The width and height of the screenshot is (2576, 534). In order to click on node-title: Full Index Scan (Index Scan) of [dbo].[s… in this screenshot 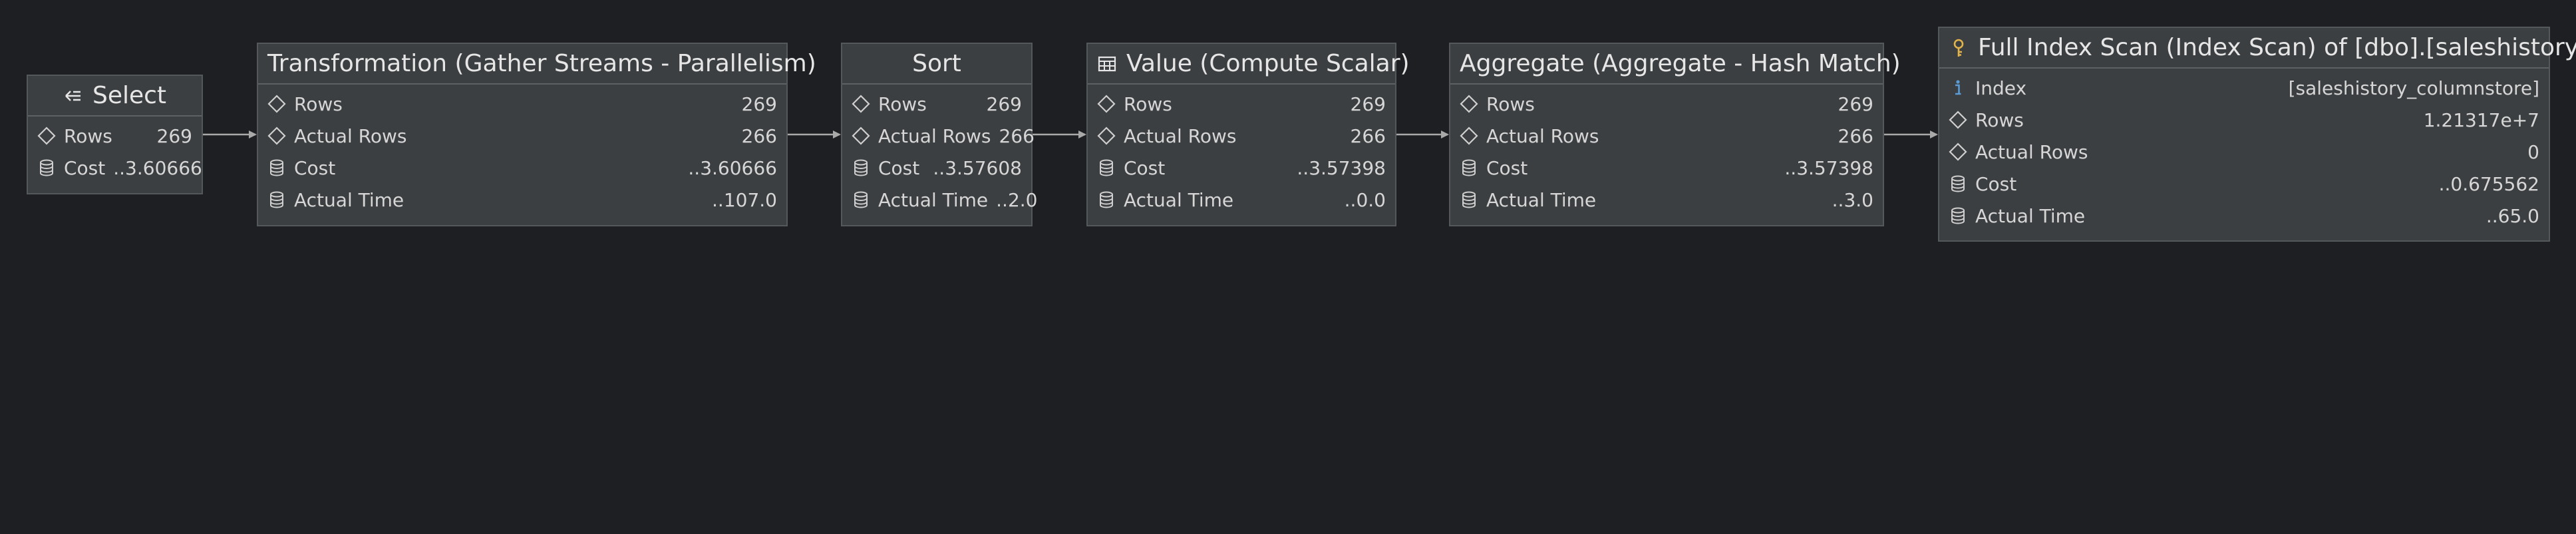, I will do `click(2277, 47)`.